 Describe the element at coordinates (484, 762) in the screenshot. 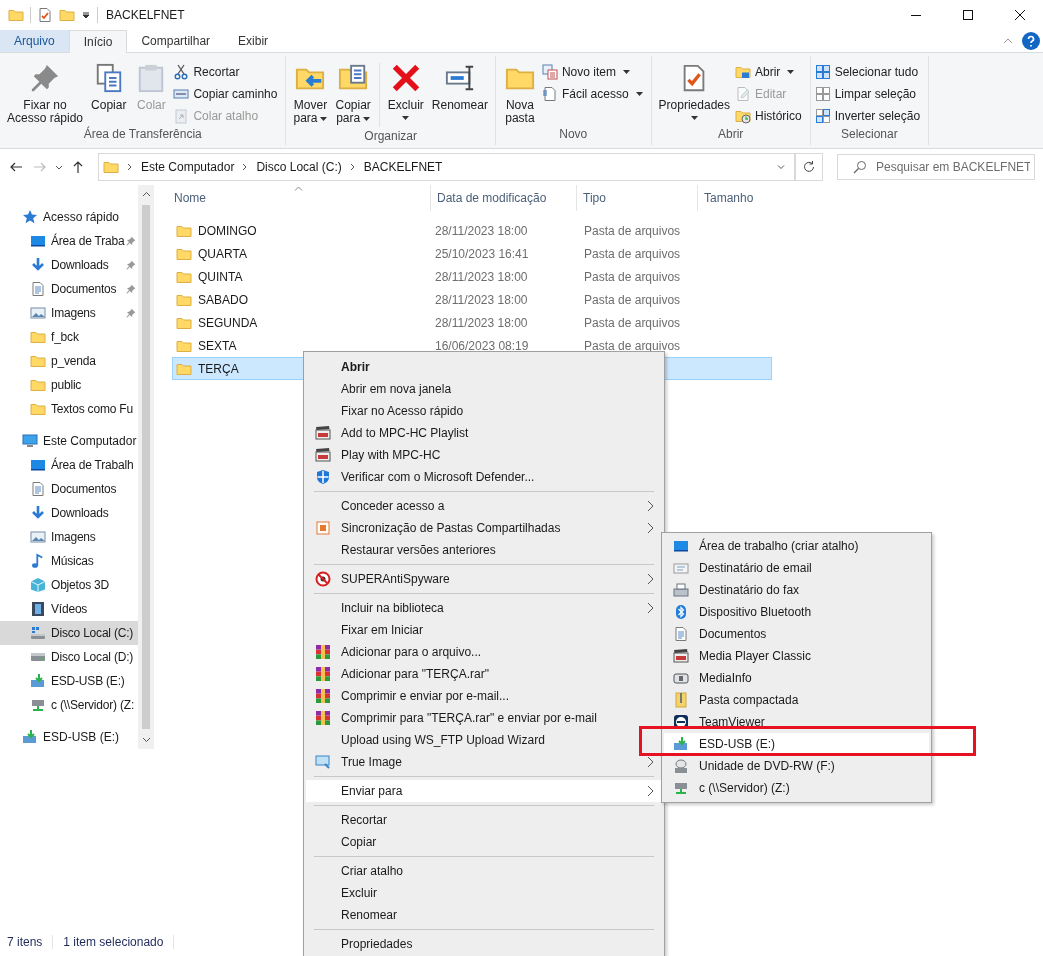

I see `menu-item: True Image` at that location.